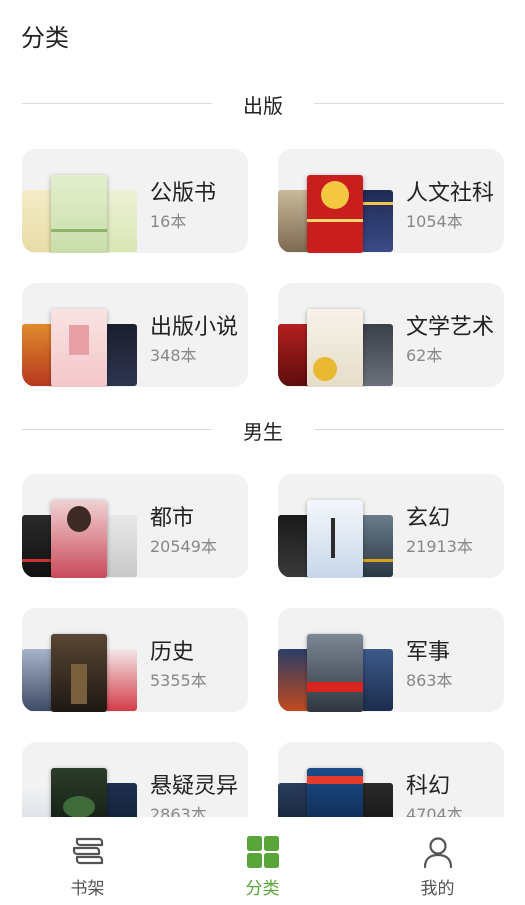  What do you see at coordinates (434, 811) in the screenshot?
I see `category-count: 4704本` at bounding box center [434, 811].